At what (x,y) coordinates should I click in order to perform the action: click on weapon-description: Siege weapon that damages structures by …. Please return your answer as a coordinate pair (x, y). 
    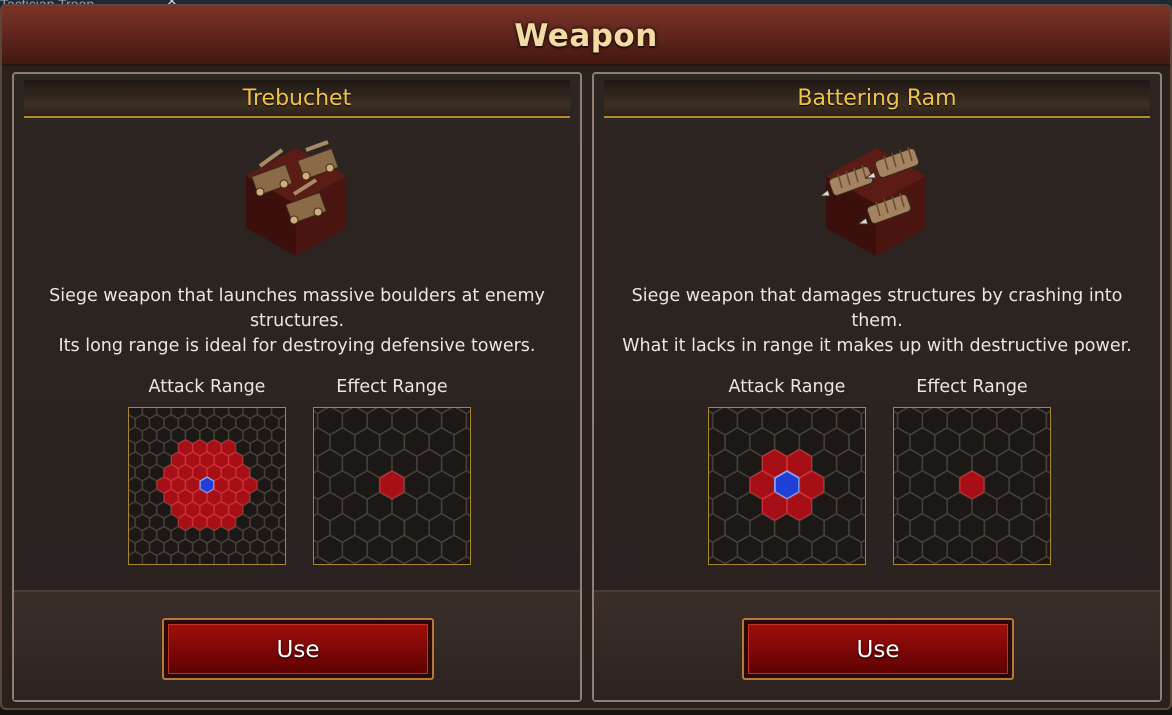
    Looking at the image, I should click on (877, 321).